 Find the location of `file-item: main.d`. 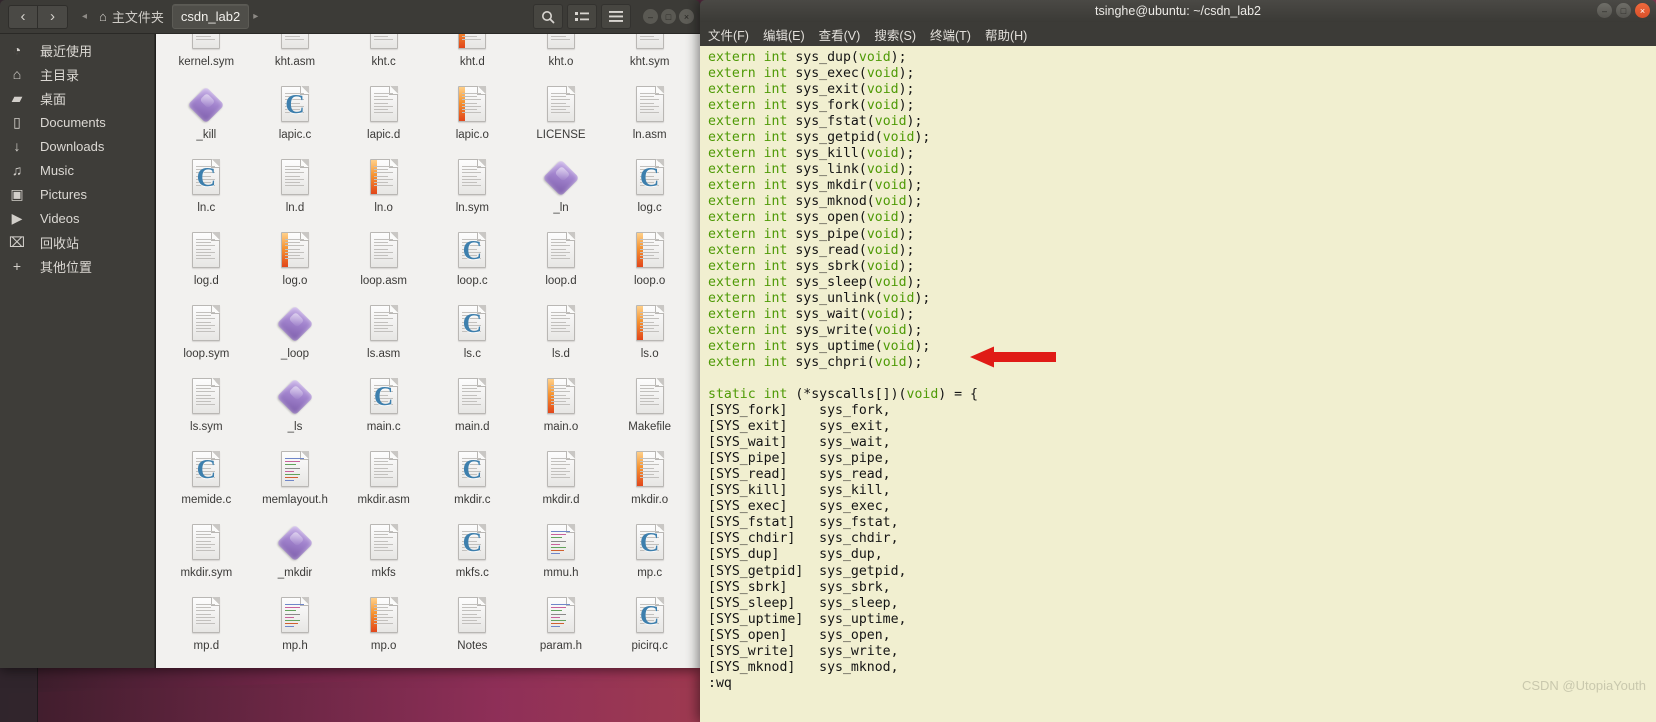

file-item: main.d is located at coordinates (472, 409).